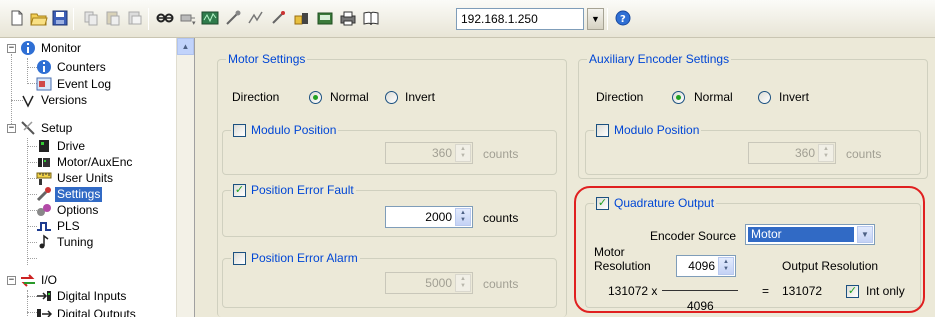 This screenshot has height=317, width=935. What do you see at coordinates (185, 177) in the screenshot?
I see `tree-scrollbar: ▲` at bounding box center [185, 177].